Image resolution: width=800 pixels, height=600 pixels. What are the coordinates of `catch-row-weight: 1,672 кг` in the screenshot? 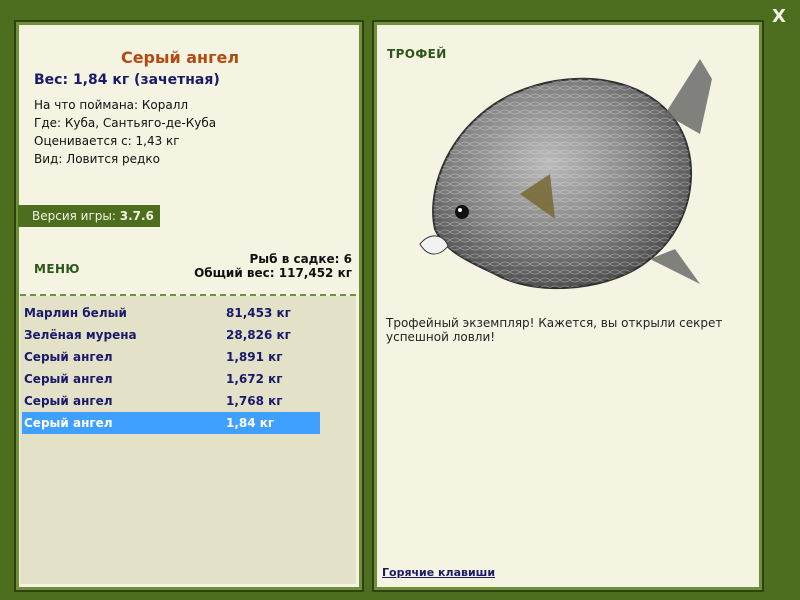 It's located at (254, 379).